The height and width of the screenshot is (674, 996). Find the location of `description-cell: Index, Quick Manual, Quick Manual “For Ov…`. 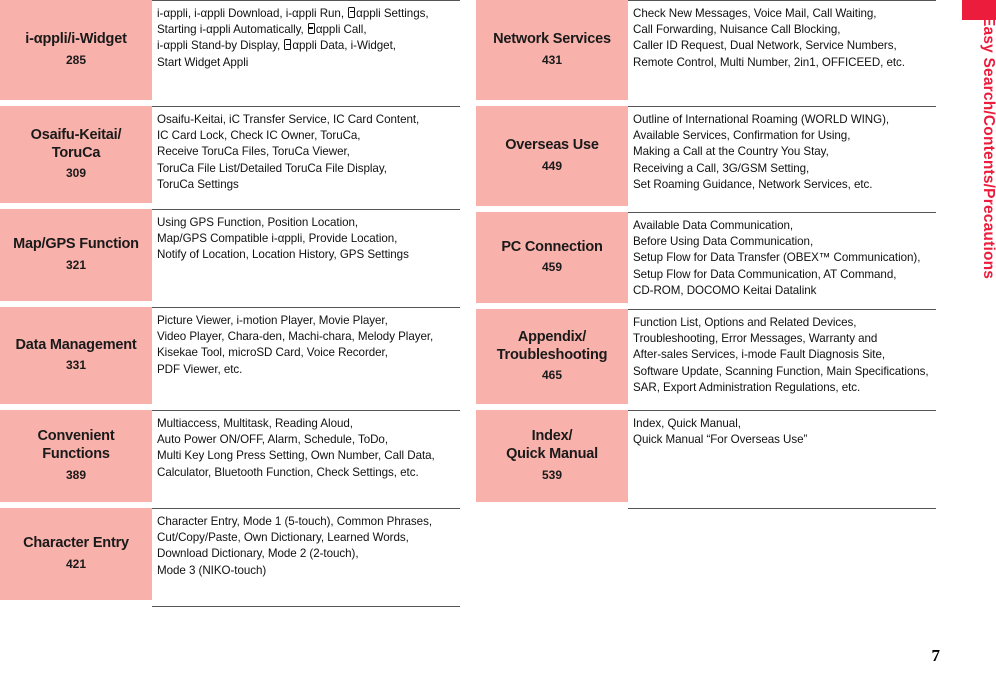

description-cell: Index, Quick Manual, Quick Manual “For Ov… is located at coordinates (782, 456).